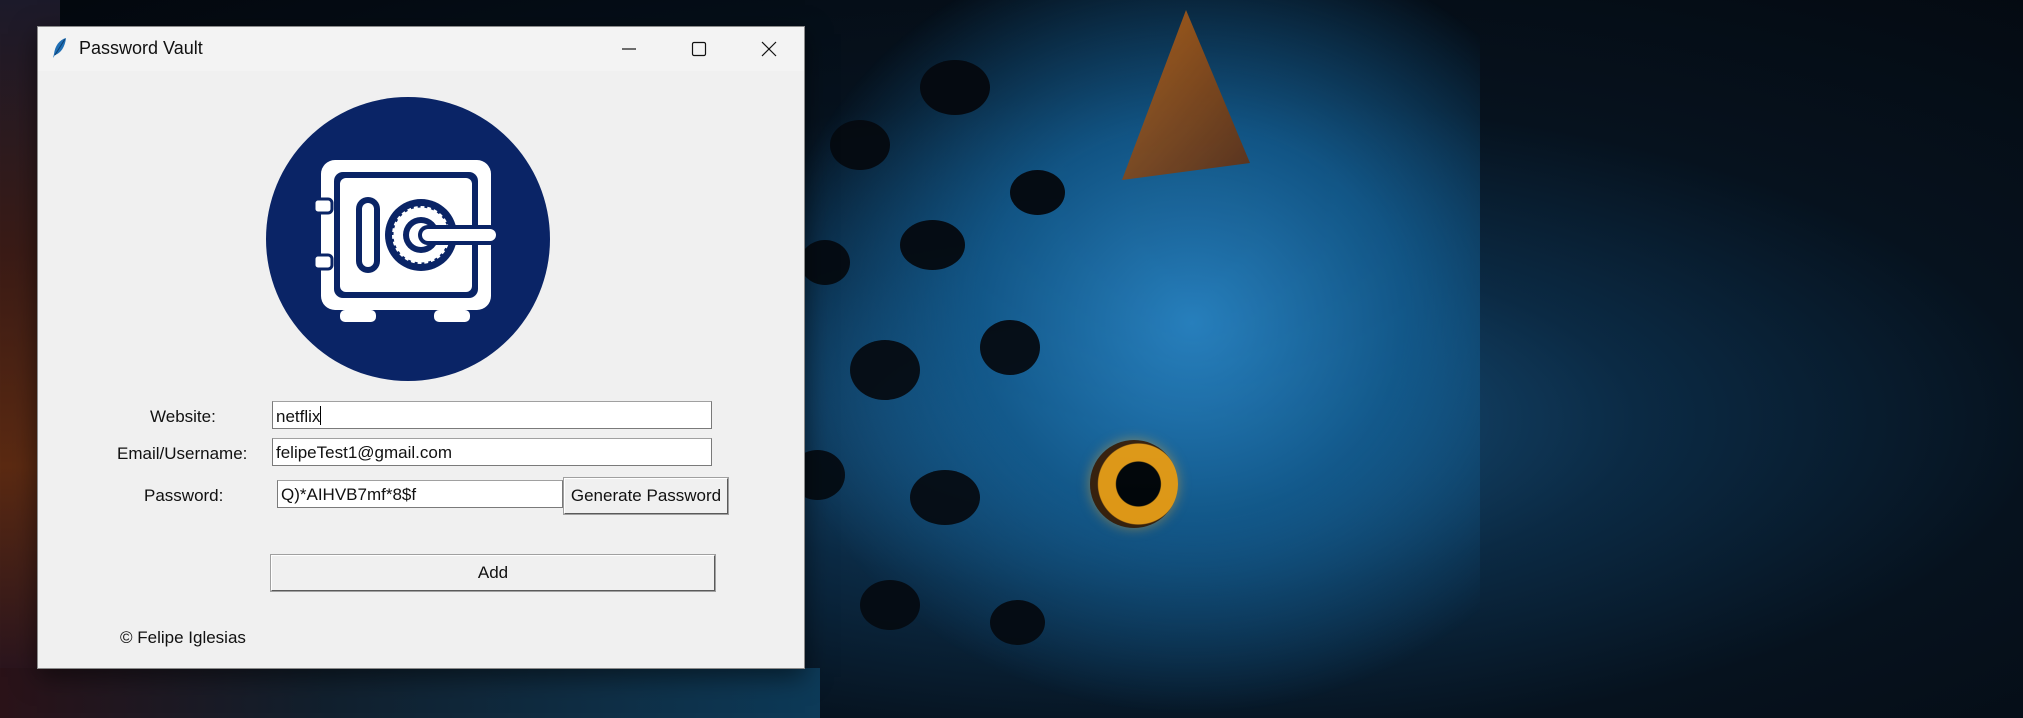 Image resolution: width=2023 pixels, height=718 pixels. Describe the element at coordinates (420, 494) in the screenshot. I see `password-input: Q)*AIHVB7mf*8$f` at that location.